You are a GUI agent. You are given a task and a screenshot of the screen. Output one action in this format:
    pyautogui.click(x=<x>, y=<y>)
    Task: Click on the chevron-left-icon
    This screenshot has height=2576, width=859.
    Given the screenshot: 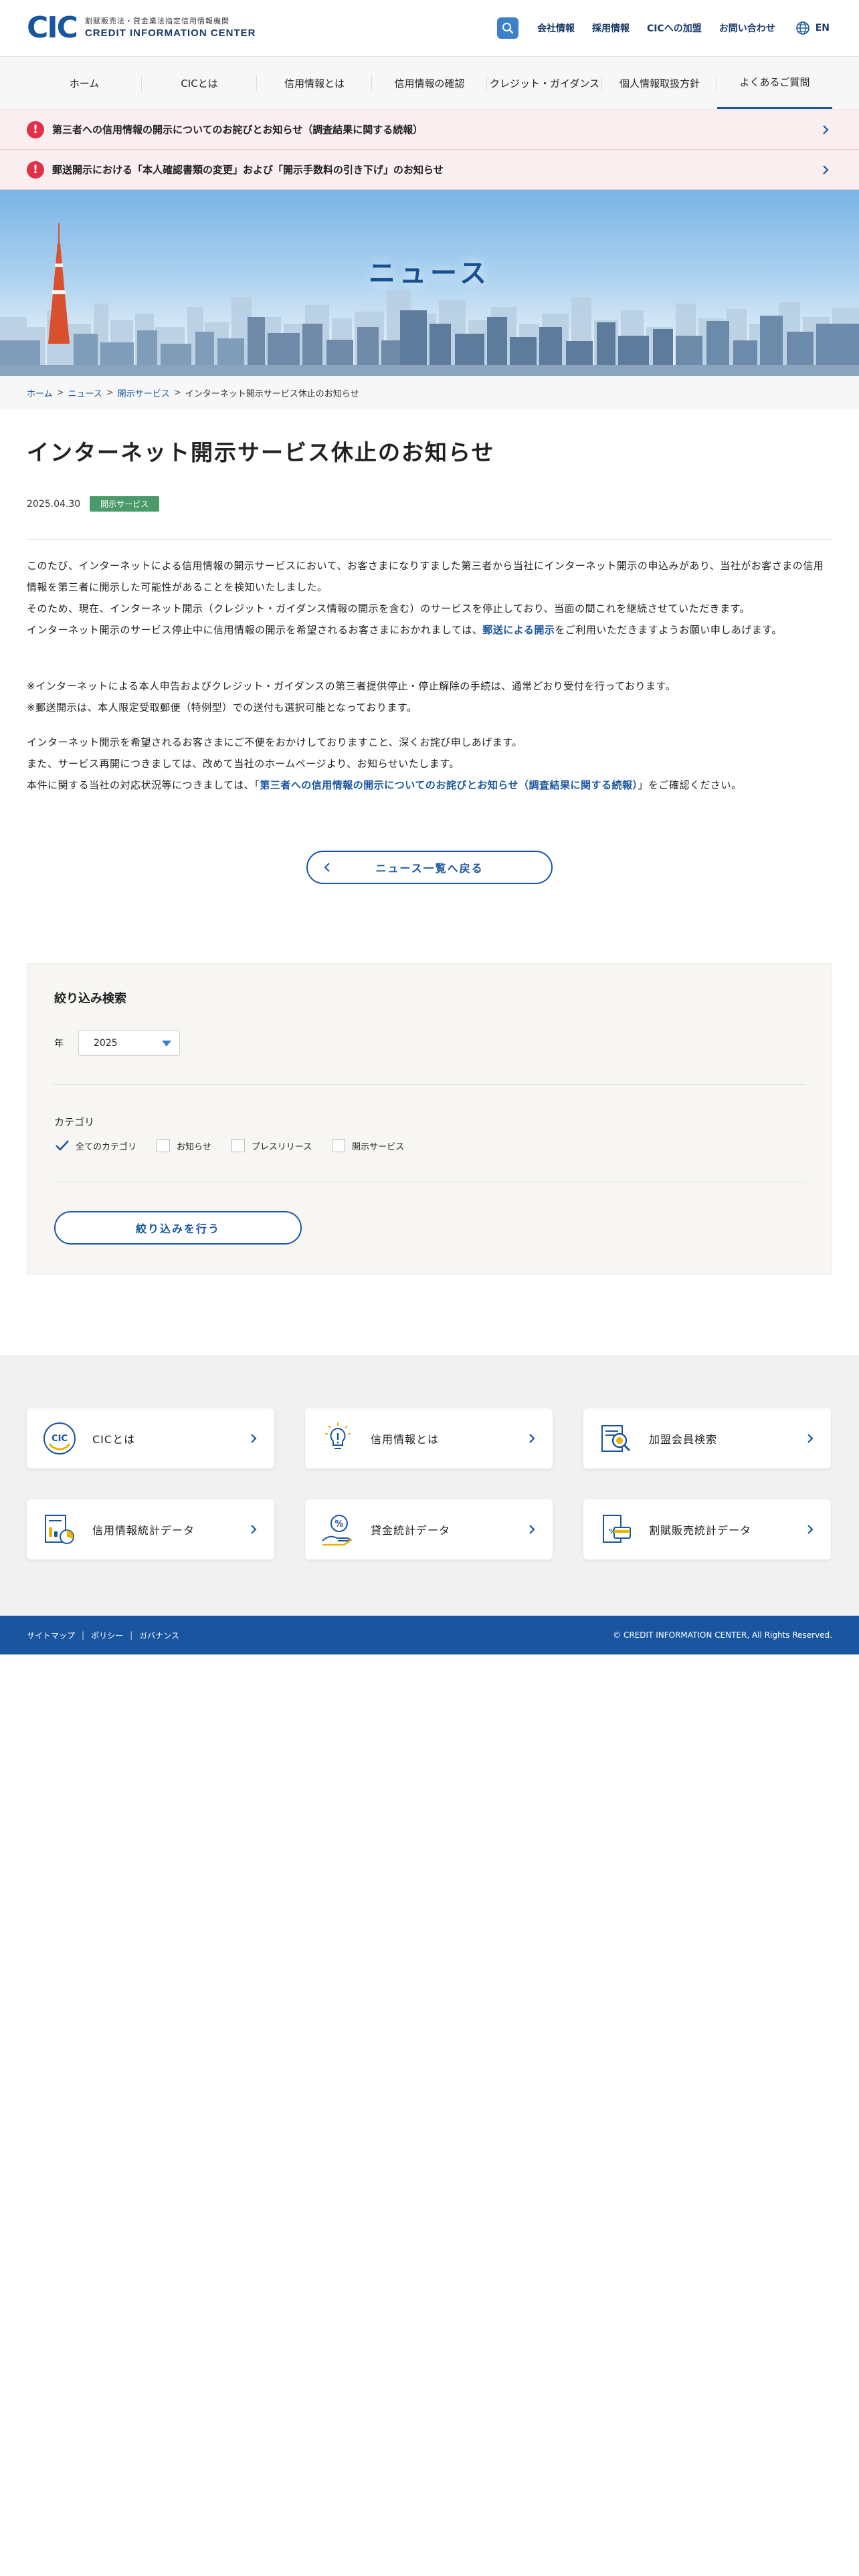 What is the action you would take?
    pyautogui.click(x=327, y=867)
    